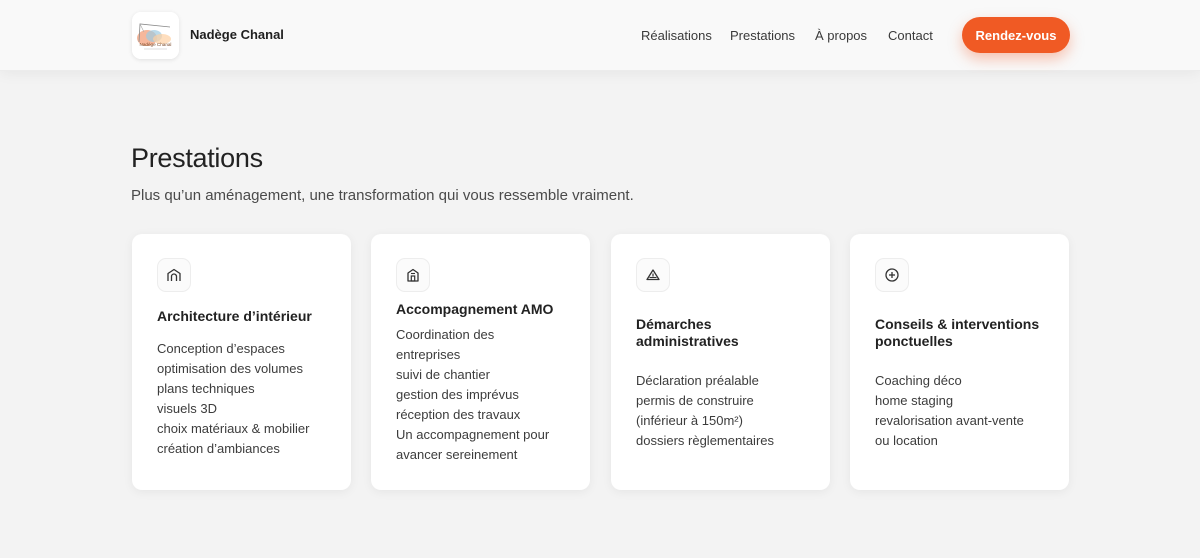 This screenshot has height=558, width=1200. What do you see at coordinates (457, 454) in the screenshot?
I see `list-item: avancer sereinement` at bounding box center [457, 454].